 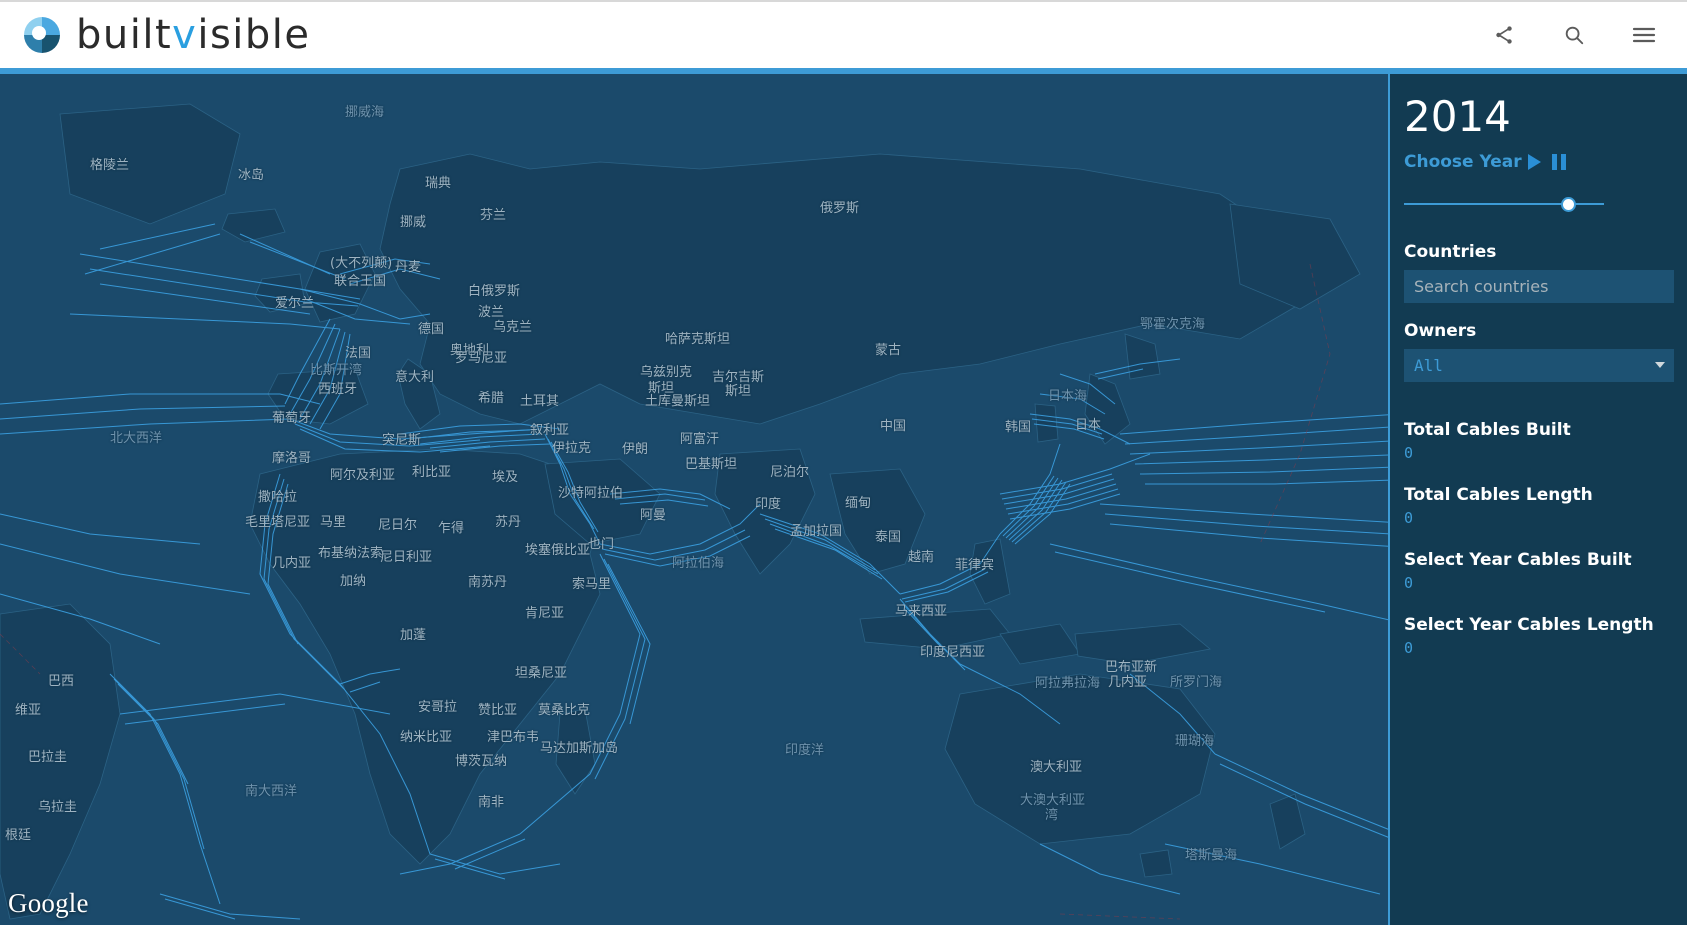 I want to click on countries-block: Countries, so click(x=1545, y=272).